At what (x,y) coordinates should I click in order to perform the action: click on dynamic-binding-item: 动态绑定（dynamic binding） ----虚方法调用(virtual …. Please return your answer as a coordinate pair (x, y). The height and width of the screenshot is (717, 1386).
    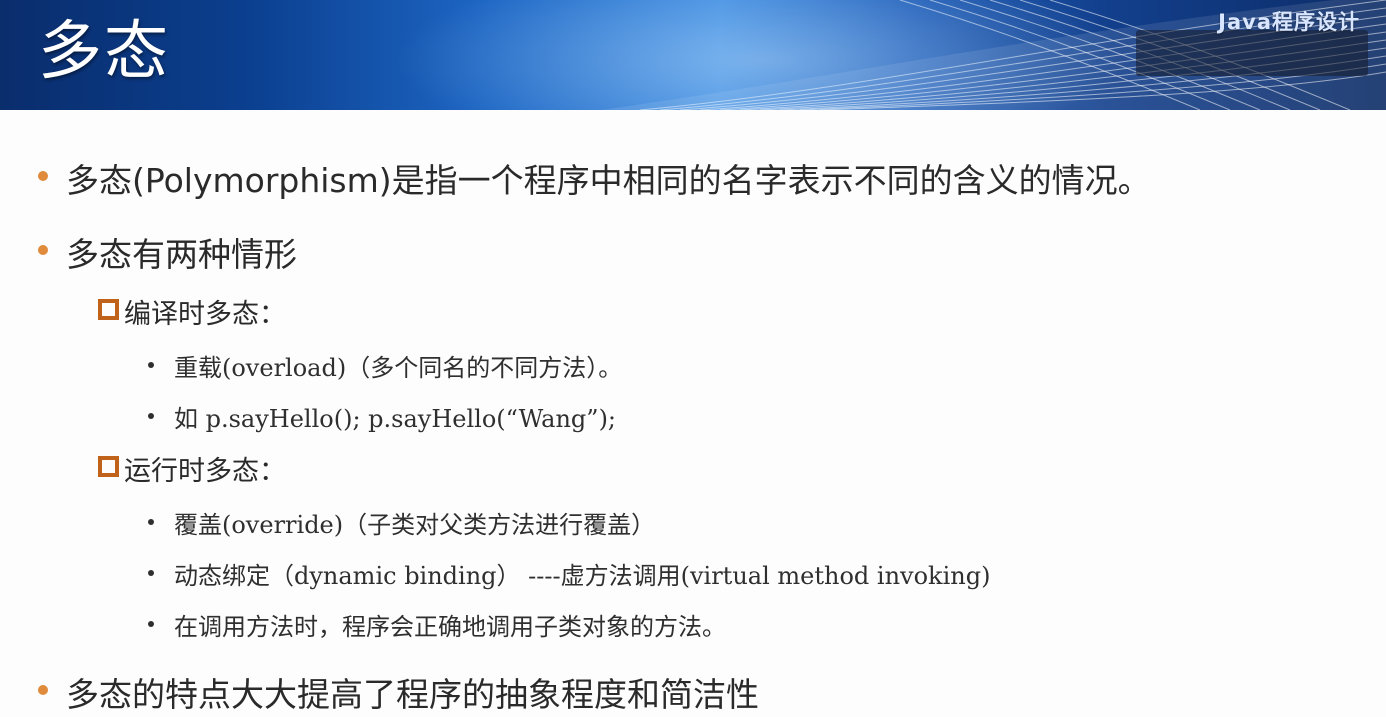
    Looking at the image, I should click on (582, 576).